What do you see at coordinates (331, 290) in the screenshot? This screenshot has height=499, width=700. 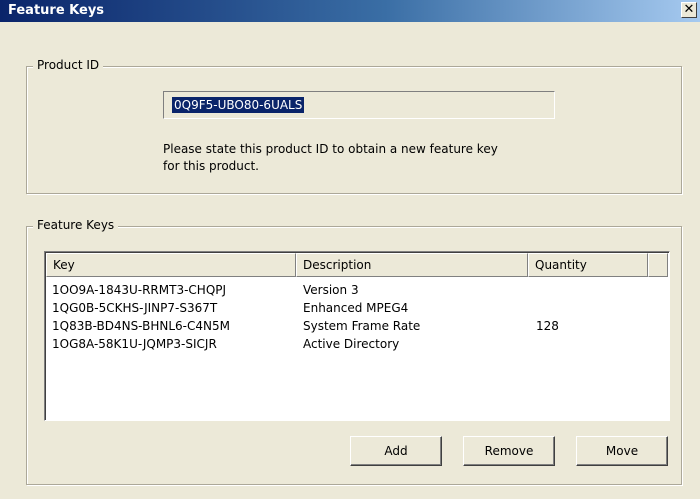 I see `row-description: Version 3` at bounding box center [331, 290].